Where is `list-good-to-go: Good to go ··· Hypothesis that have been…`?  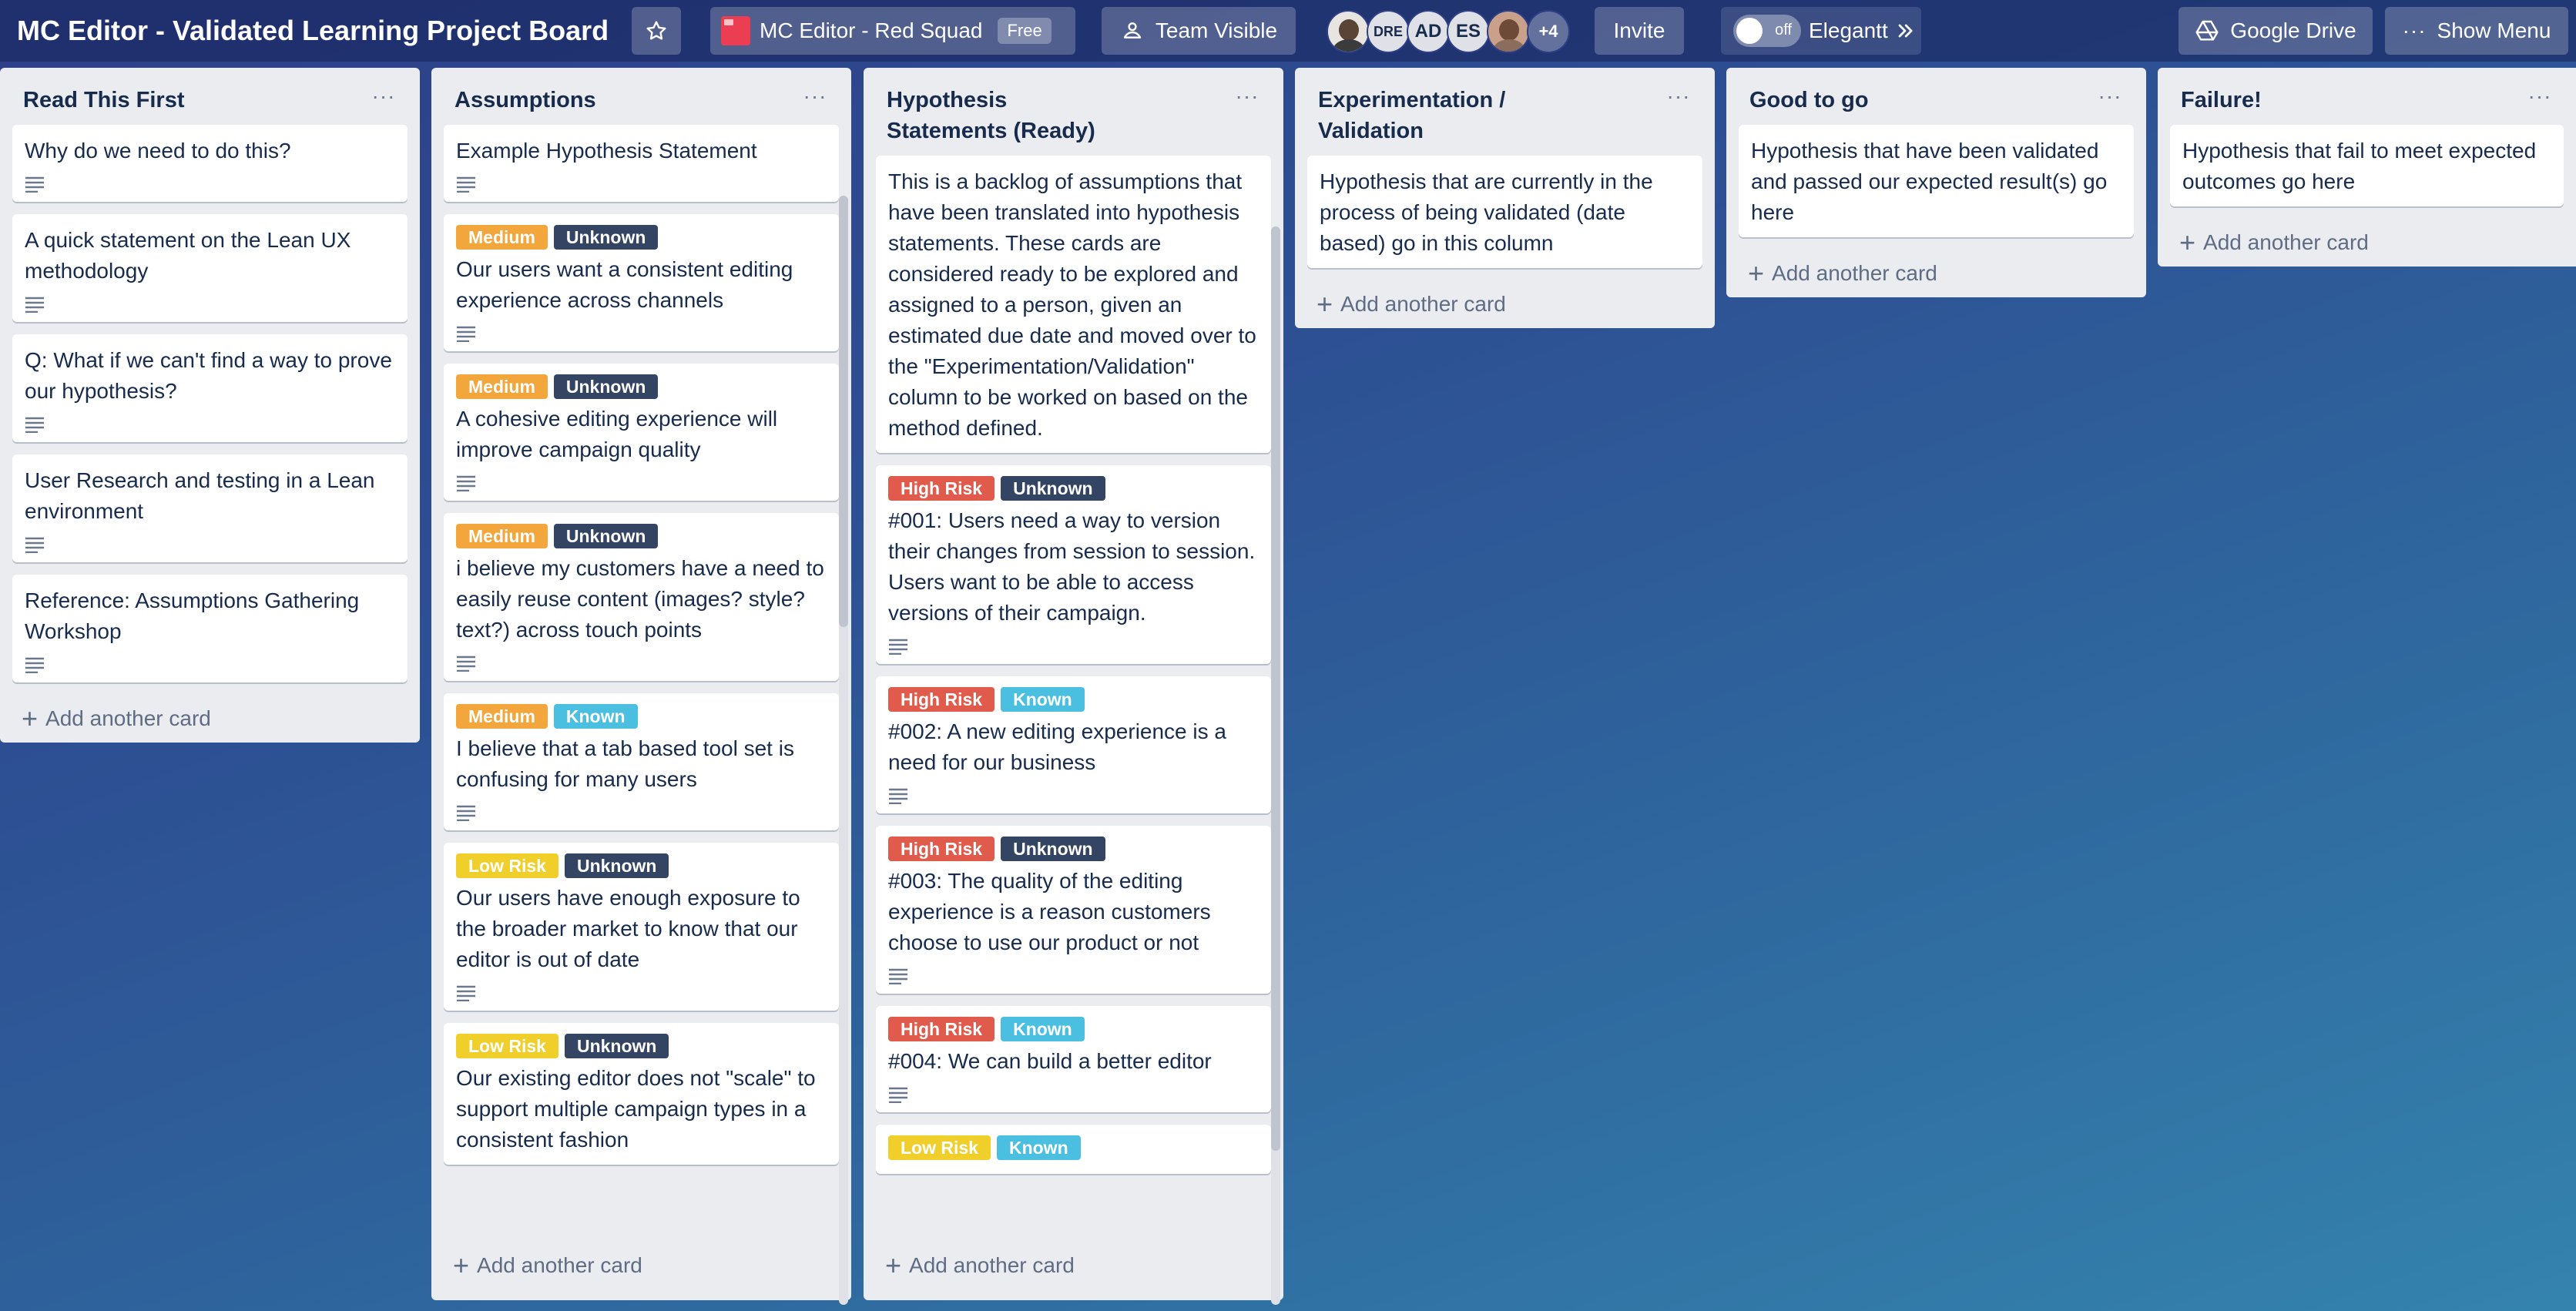 list-good-to-go: Good to go ··· Hypothesis that have been… is located at coordinates (1936, 182).